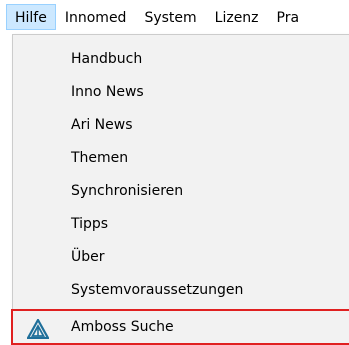 This screenshot has height=345, width=349. Describe the element at coordinates (180, 327) in the screenshot. I see `menu-item-amboss-suche: Amboss Suche` at that location.